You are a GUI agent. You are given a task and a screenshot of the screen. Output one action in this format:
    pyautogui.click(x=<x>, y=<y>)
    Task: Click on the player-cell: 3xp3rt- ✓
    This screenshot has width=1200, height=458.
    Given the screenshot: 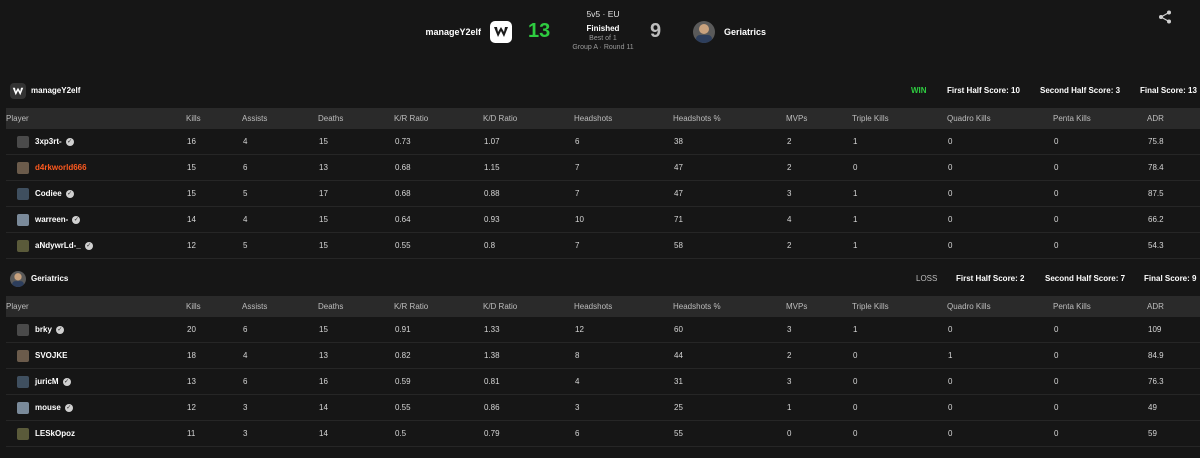 What is the action you would take?
    pyautogui.click(x=96, y=142)
    